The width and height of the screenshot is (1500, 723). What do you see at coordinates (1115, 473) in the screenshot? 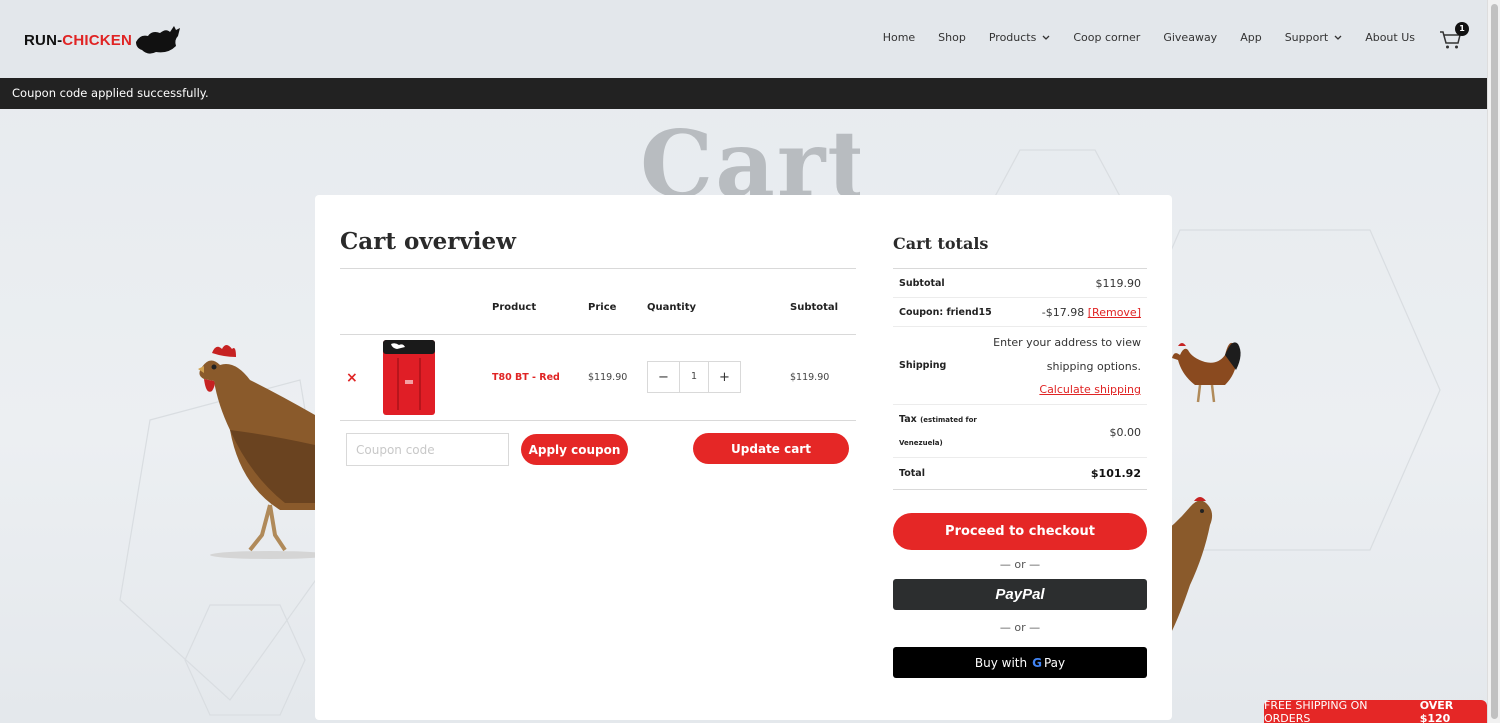
I see `total-value: $101.92` at bounding box center [1115, 473].